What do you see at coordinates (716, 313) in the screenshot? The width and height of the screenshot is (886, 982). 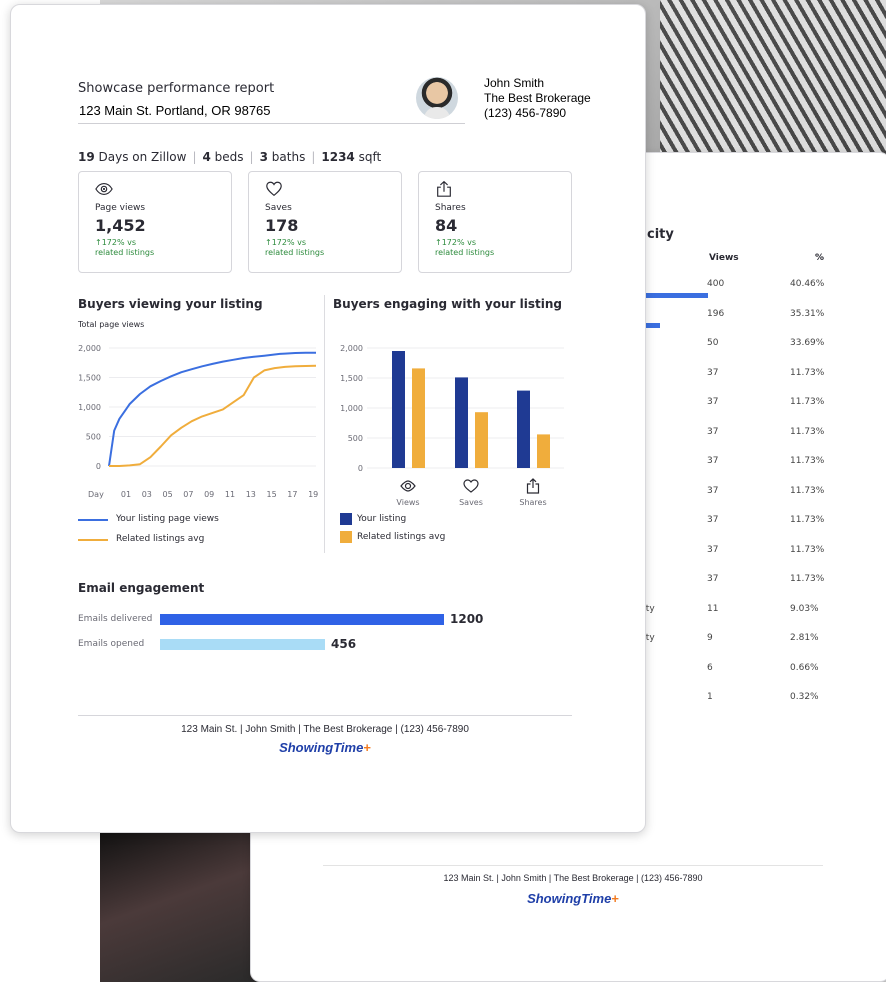 I see `row-views: 196` at bounding box center [716, 313].